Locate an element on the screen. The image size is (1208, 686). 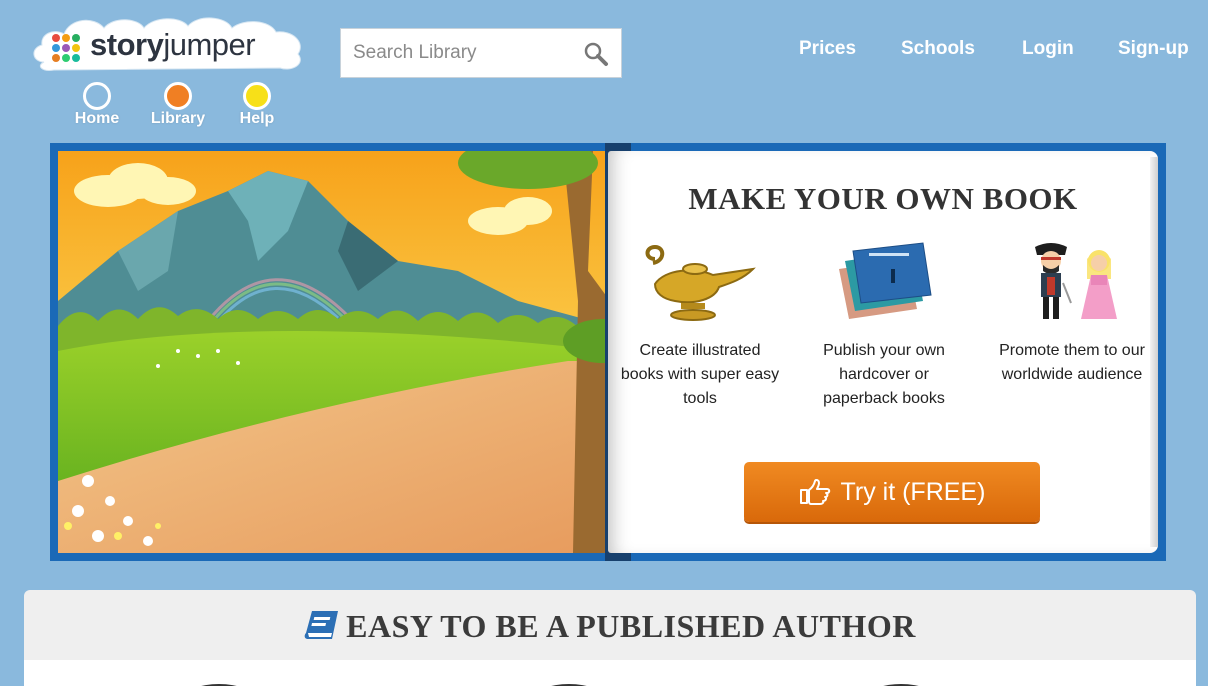
hand-pointing-icon is located at coordinates (814, 492).